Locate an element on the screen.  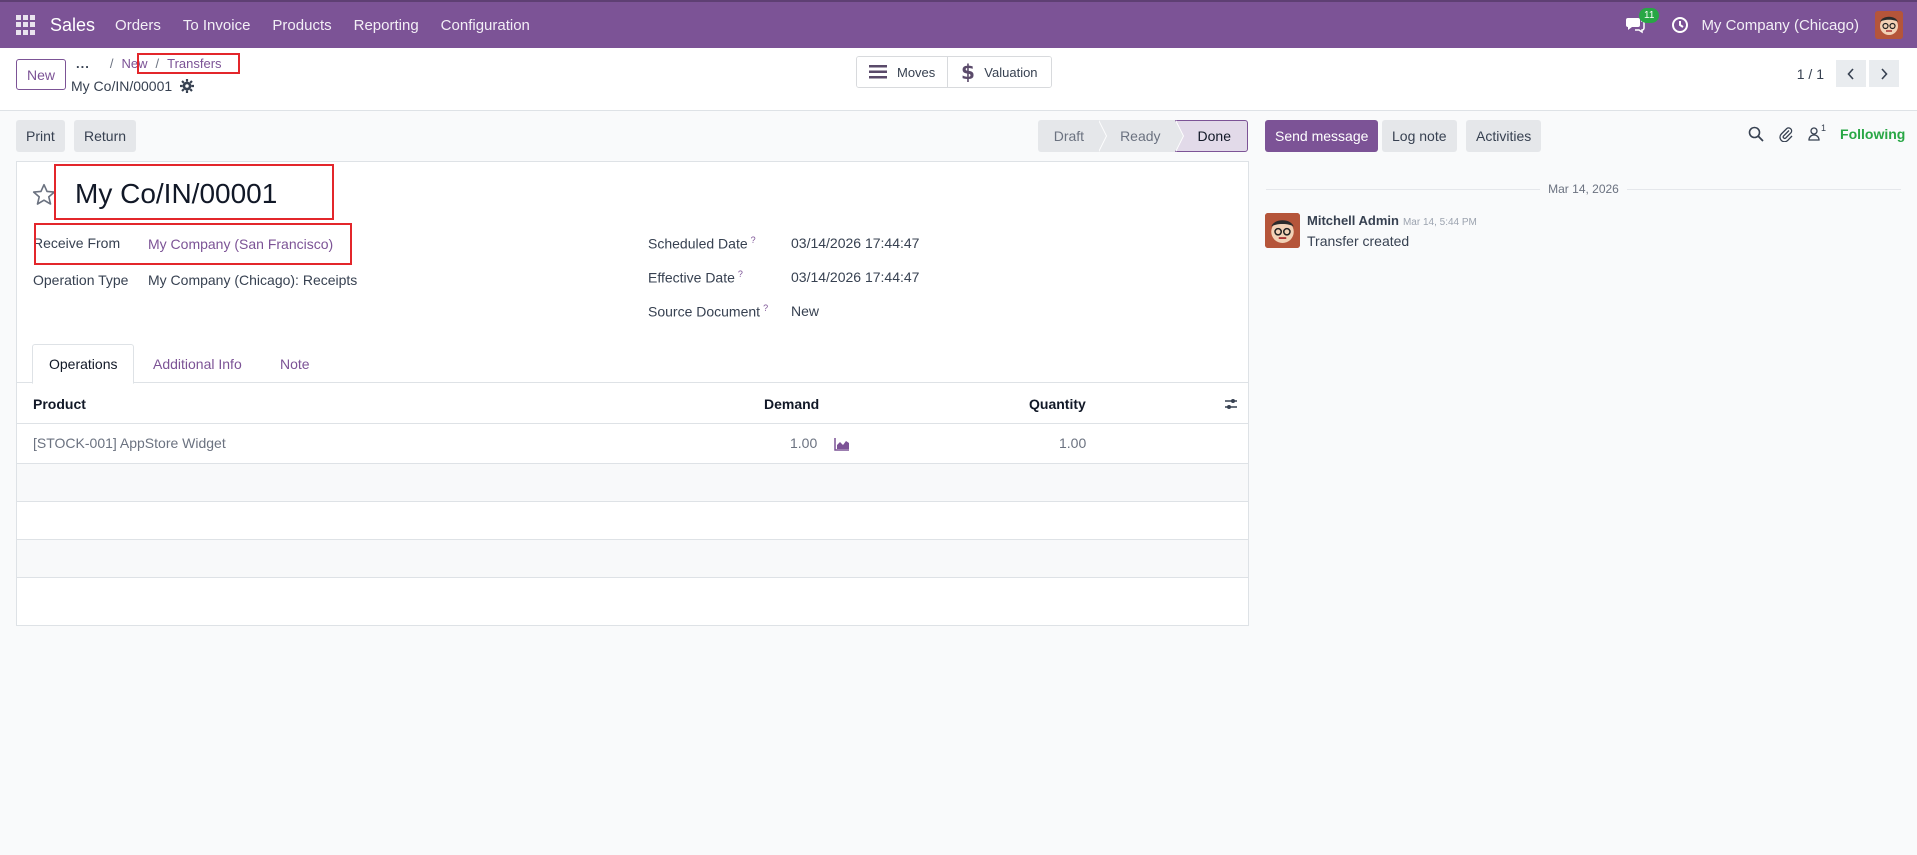
followers-button: 1 is located at coordinates (1817, 132).